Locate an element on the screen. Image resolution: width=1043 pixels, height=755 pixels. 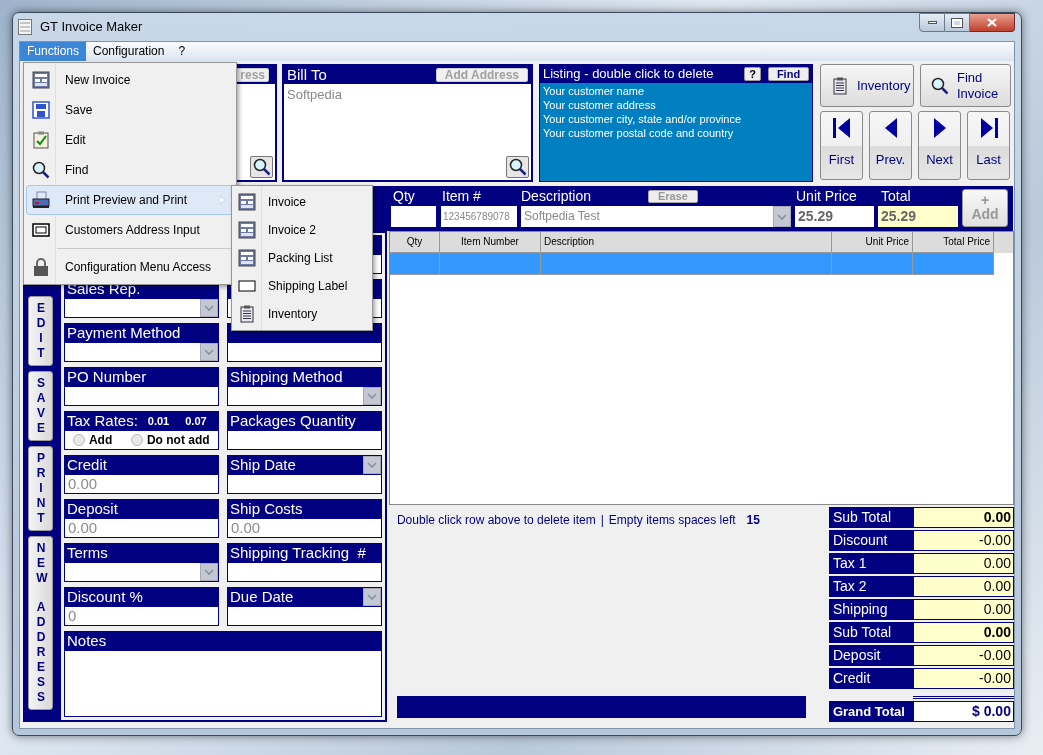
spaces-label: Empty items spaces left is located at coordinates (672, 520).